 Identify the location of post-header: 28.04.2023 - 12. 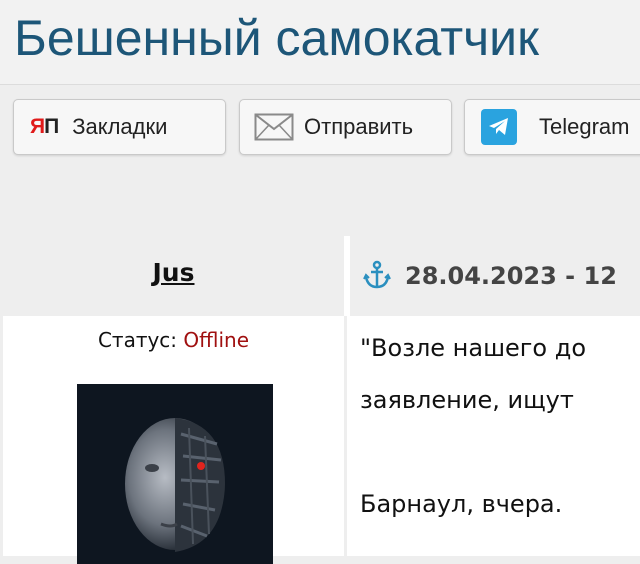
(495, 276).